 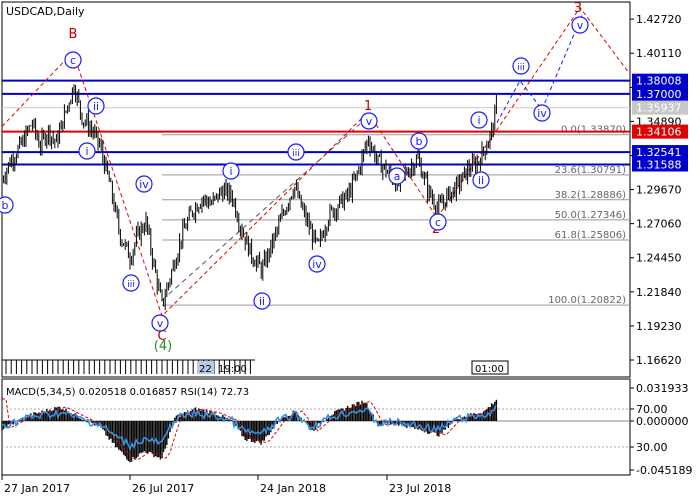 What do you see at coordinates (662, 388) in the screenshot?
I see `indicator-tick-label: 0.031933` at bounding box center [662, 388].